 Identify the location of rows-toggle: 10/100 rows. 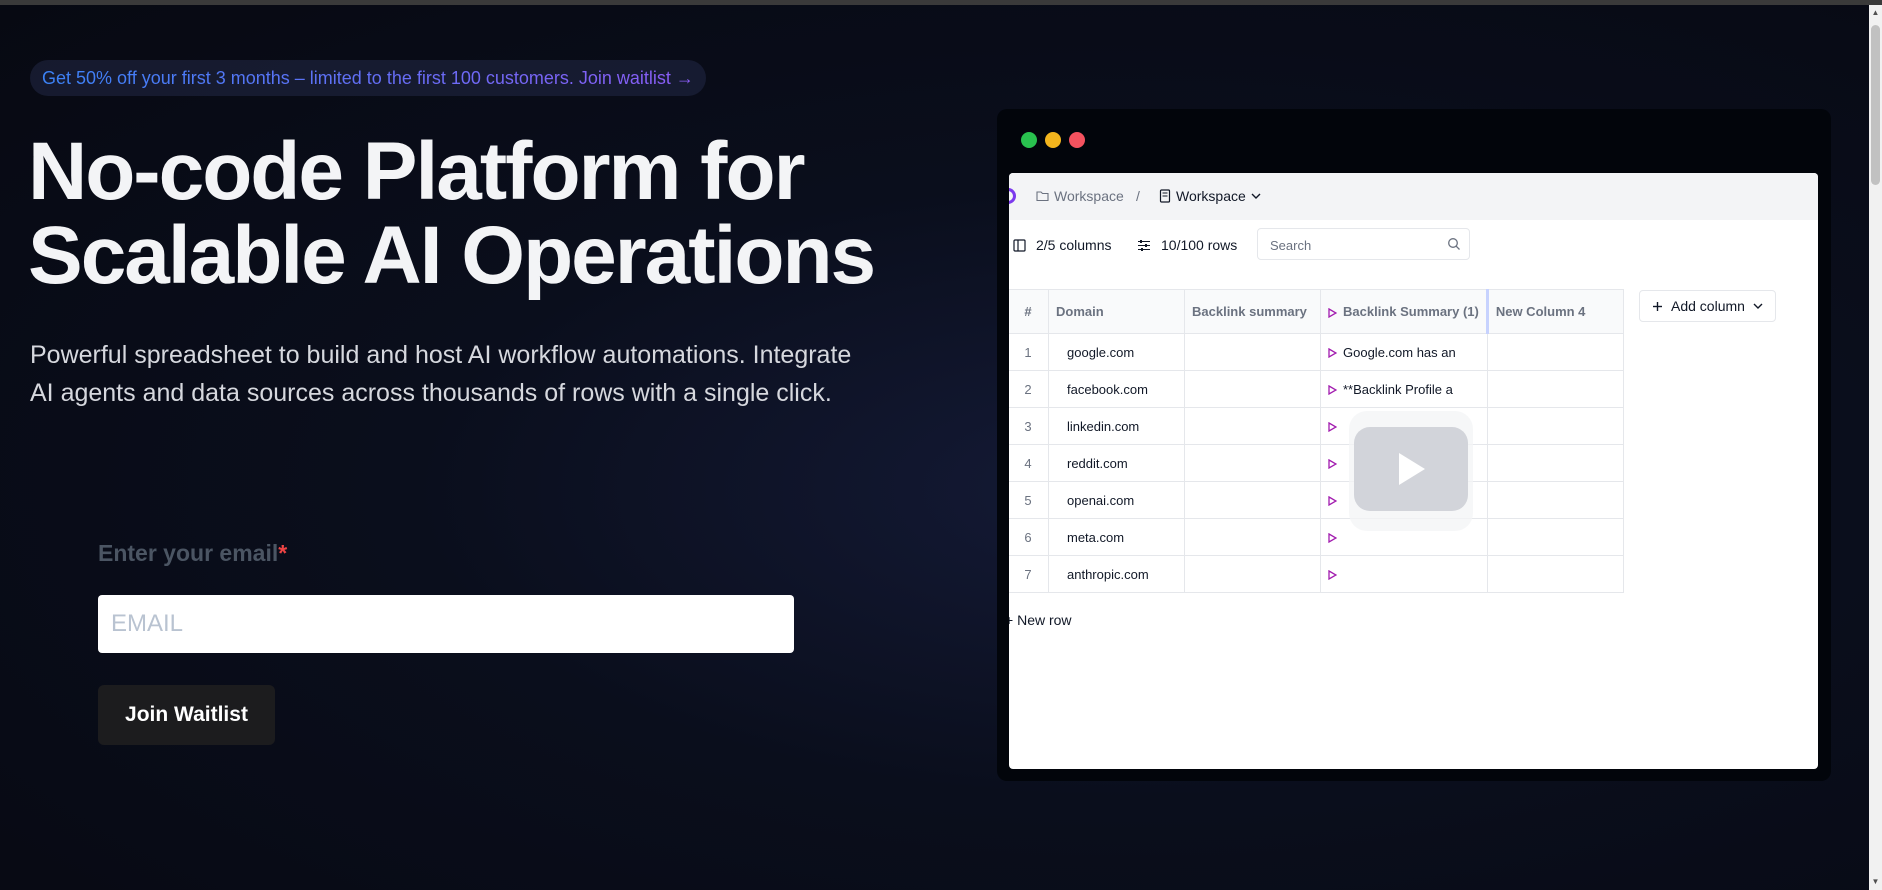
(1187, 245).